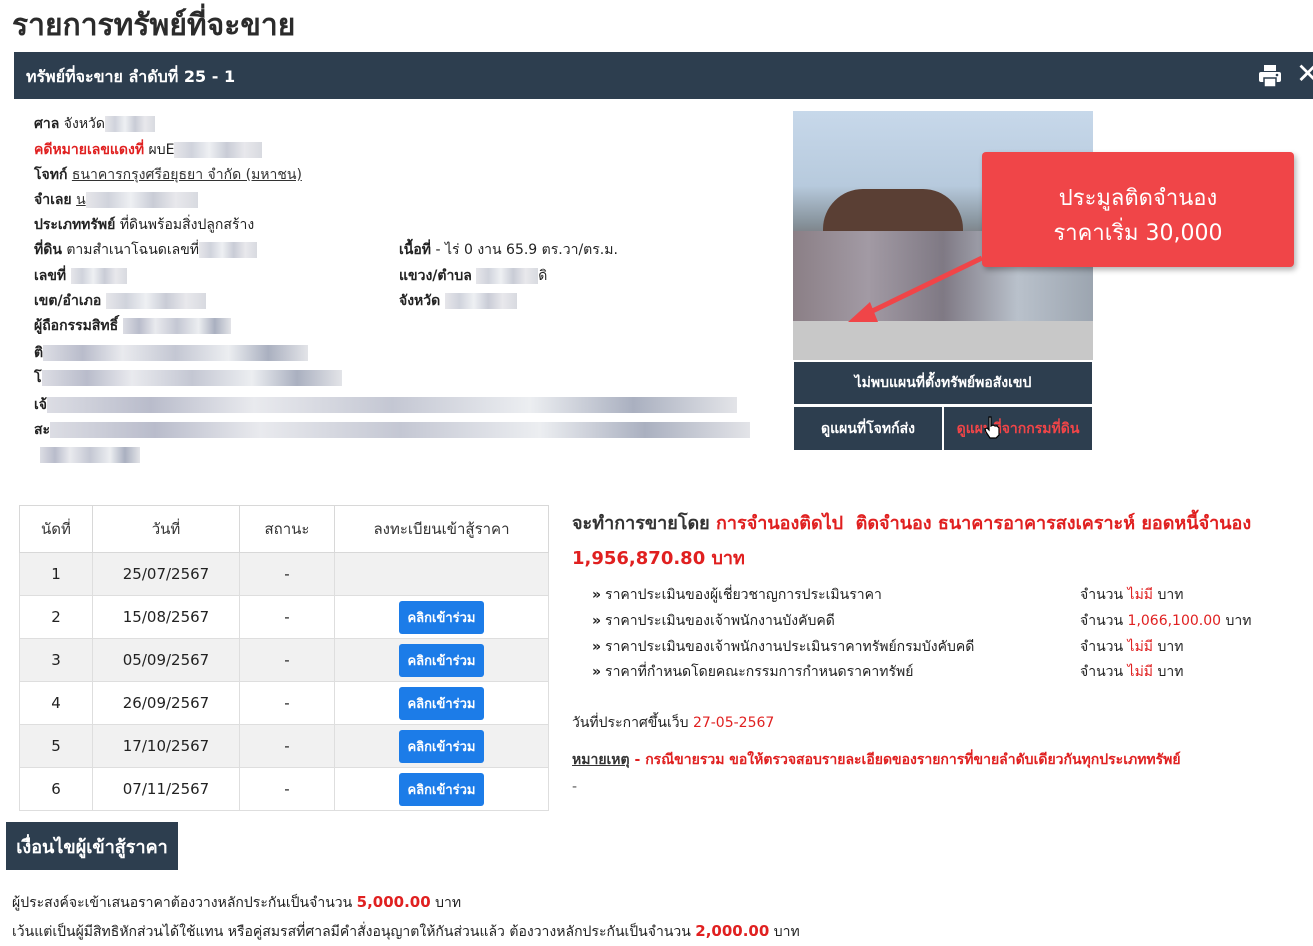  I want to click on area-row: เนื้อที่ - ไร่ 0 งาน 65.9 ตร.วา/ตร.ม., so click(508, 250).